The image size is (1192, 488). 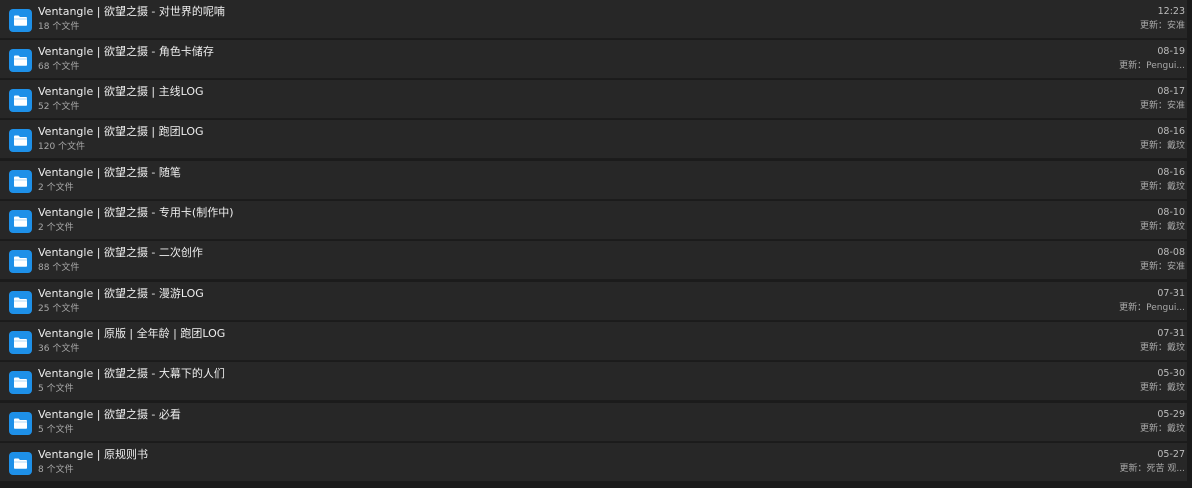 I want to click on folder-name: Ventangle | 欲望之摄 - 对世界的呢喃, so click(x=131, y=11).